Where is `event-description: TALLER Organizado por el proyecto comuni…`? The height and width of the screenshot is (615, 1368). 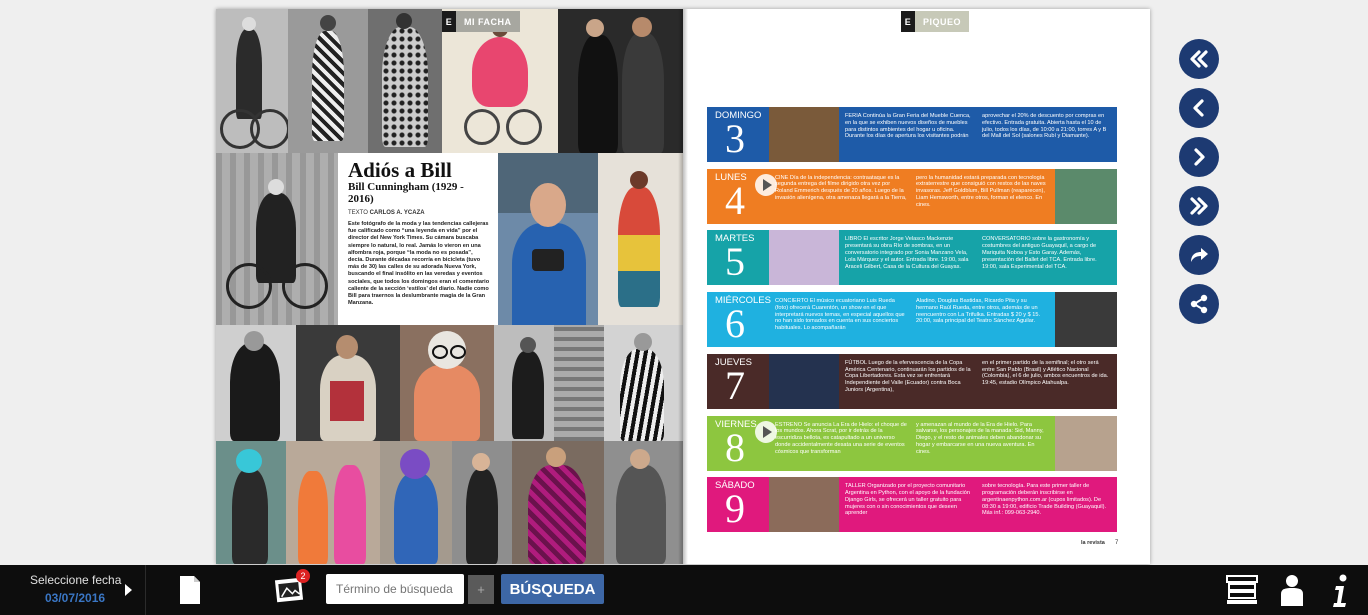 event-description: TALLER Organizado por el proyecto comuni… is located at coordinates (978, 505).